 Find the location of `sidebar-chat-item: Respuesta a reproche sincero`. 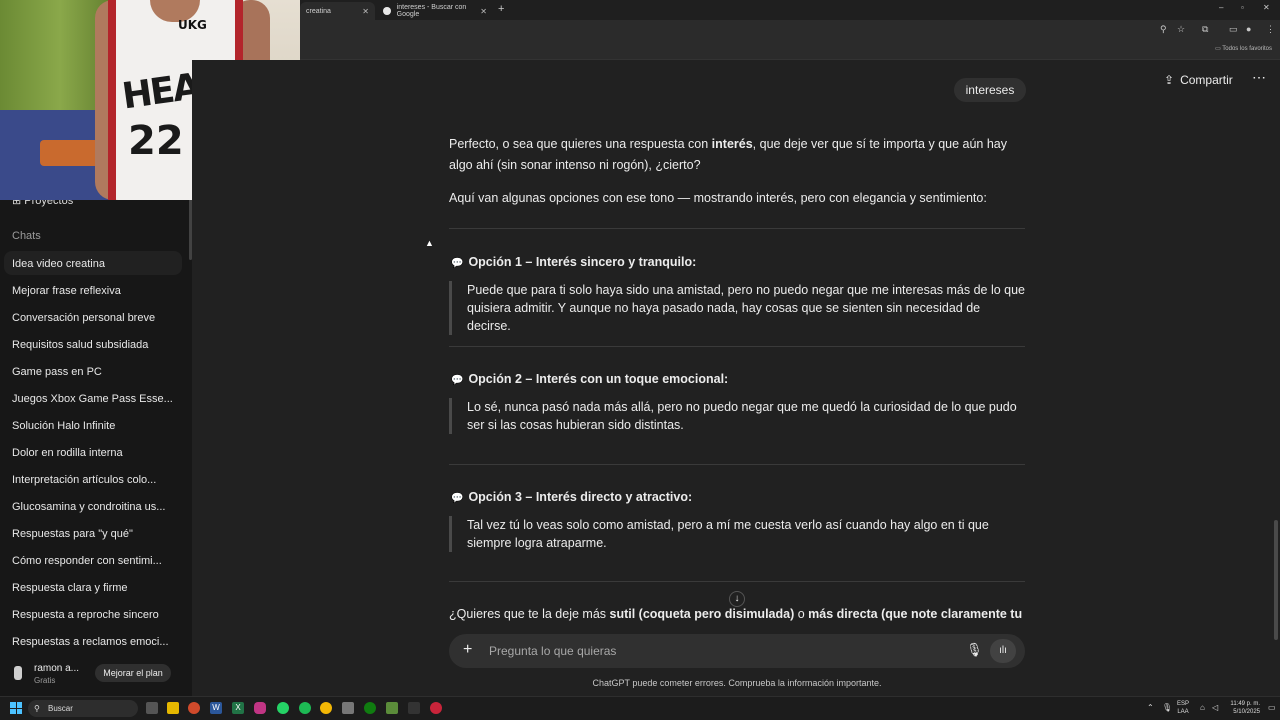

sidebar-chat-item: Respuesta a reproche sincero is located at coordinates (93, 614).